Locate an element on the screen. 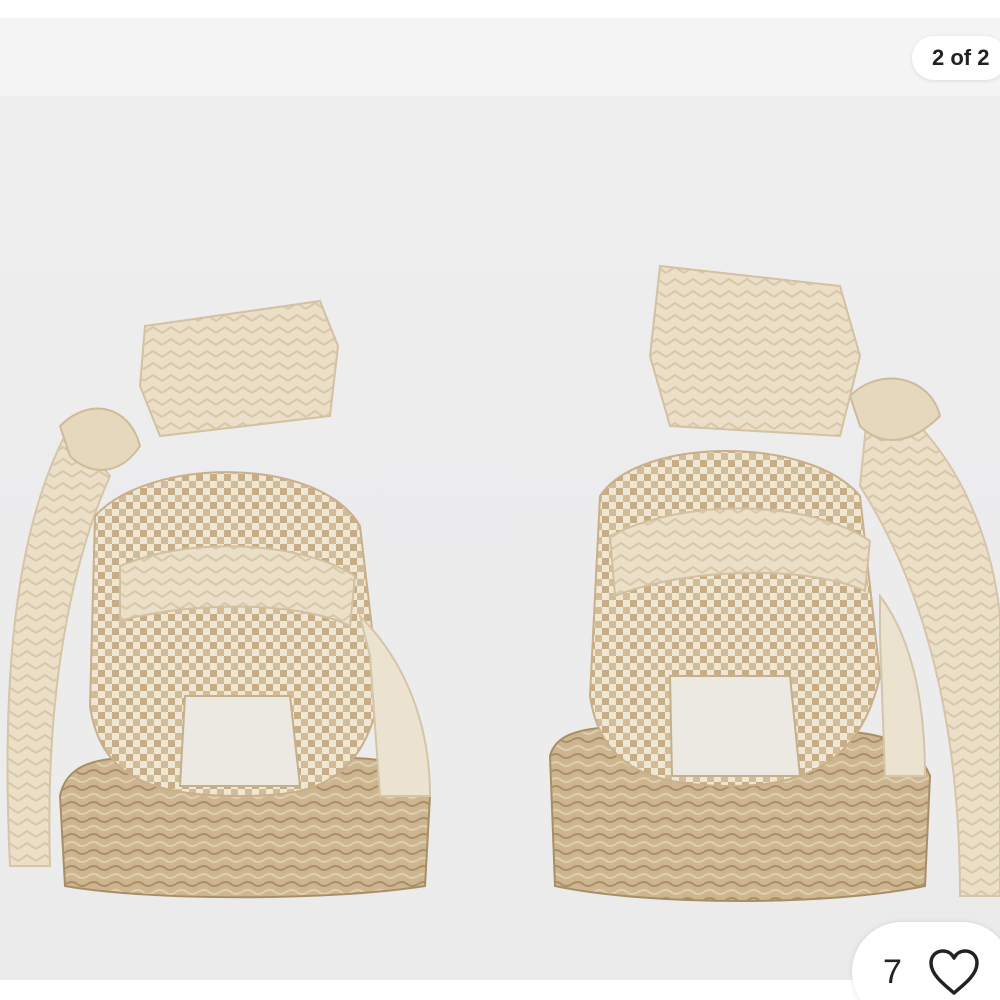 The width and height of the screenshot is (1000, 1000). heart-outline-icon is located at coordinates (954, 972).